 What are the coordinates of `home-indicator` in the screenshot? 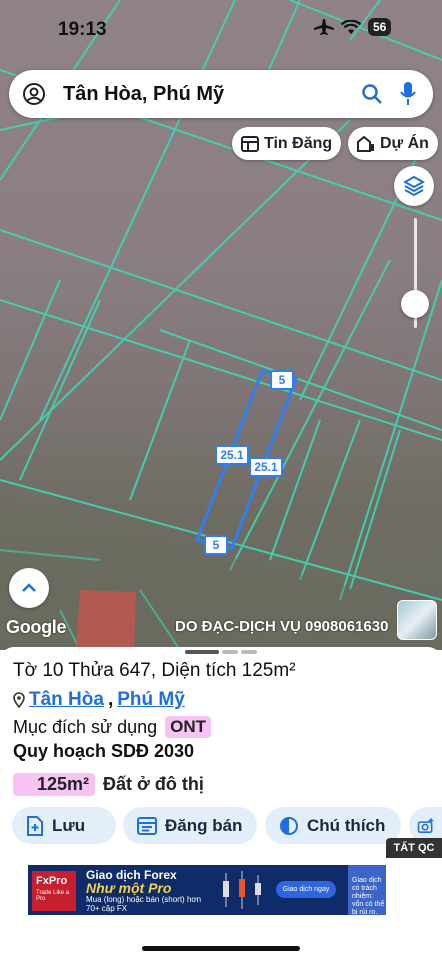 It's located at (221, 948).